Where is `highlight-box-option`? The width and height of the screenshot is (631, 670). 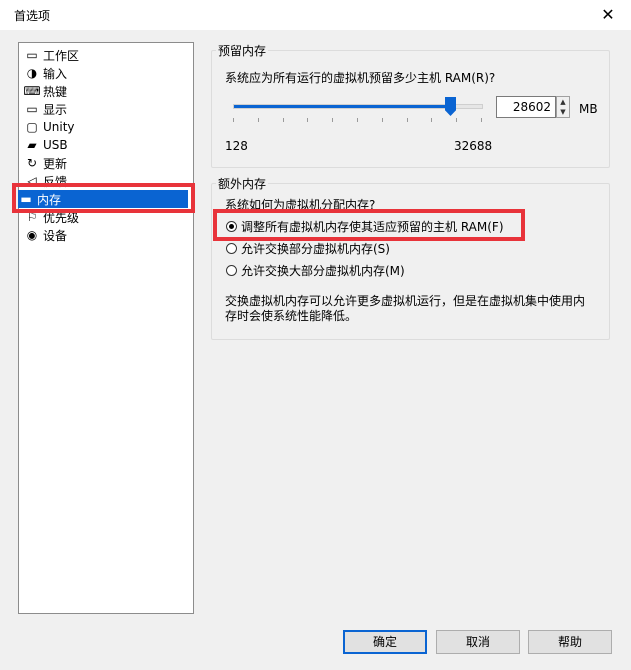
highlight-box-option is located at coordinates (369, 225).